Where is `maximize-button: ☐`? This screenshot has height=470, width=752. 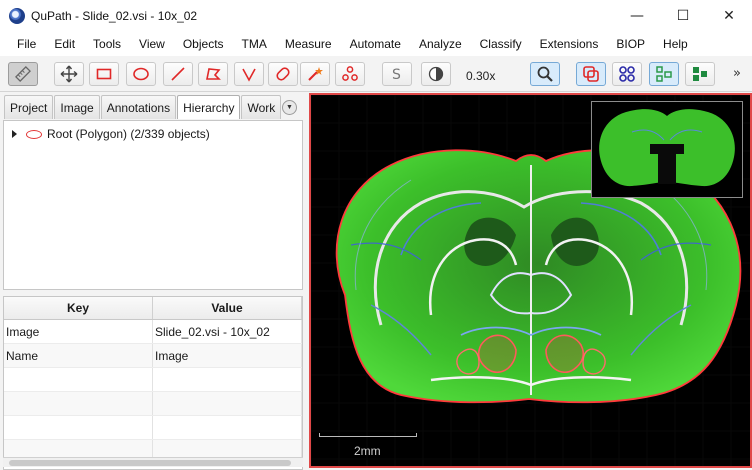
maximize-button: ☐ is located at coordinates (683, 15).